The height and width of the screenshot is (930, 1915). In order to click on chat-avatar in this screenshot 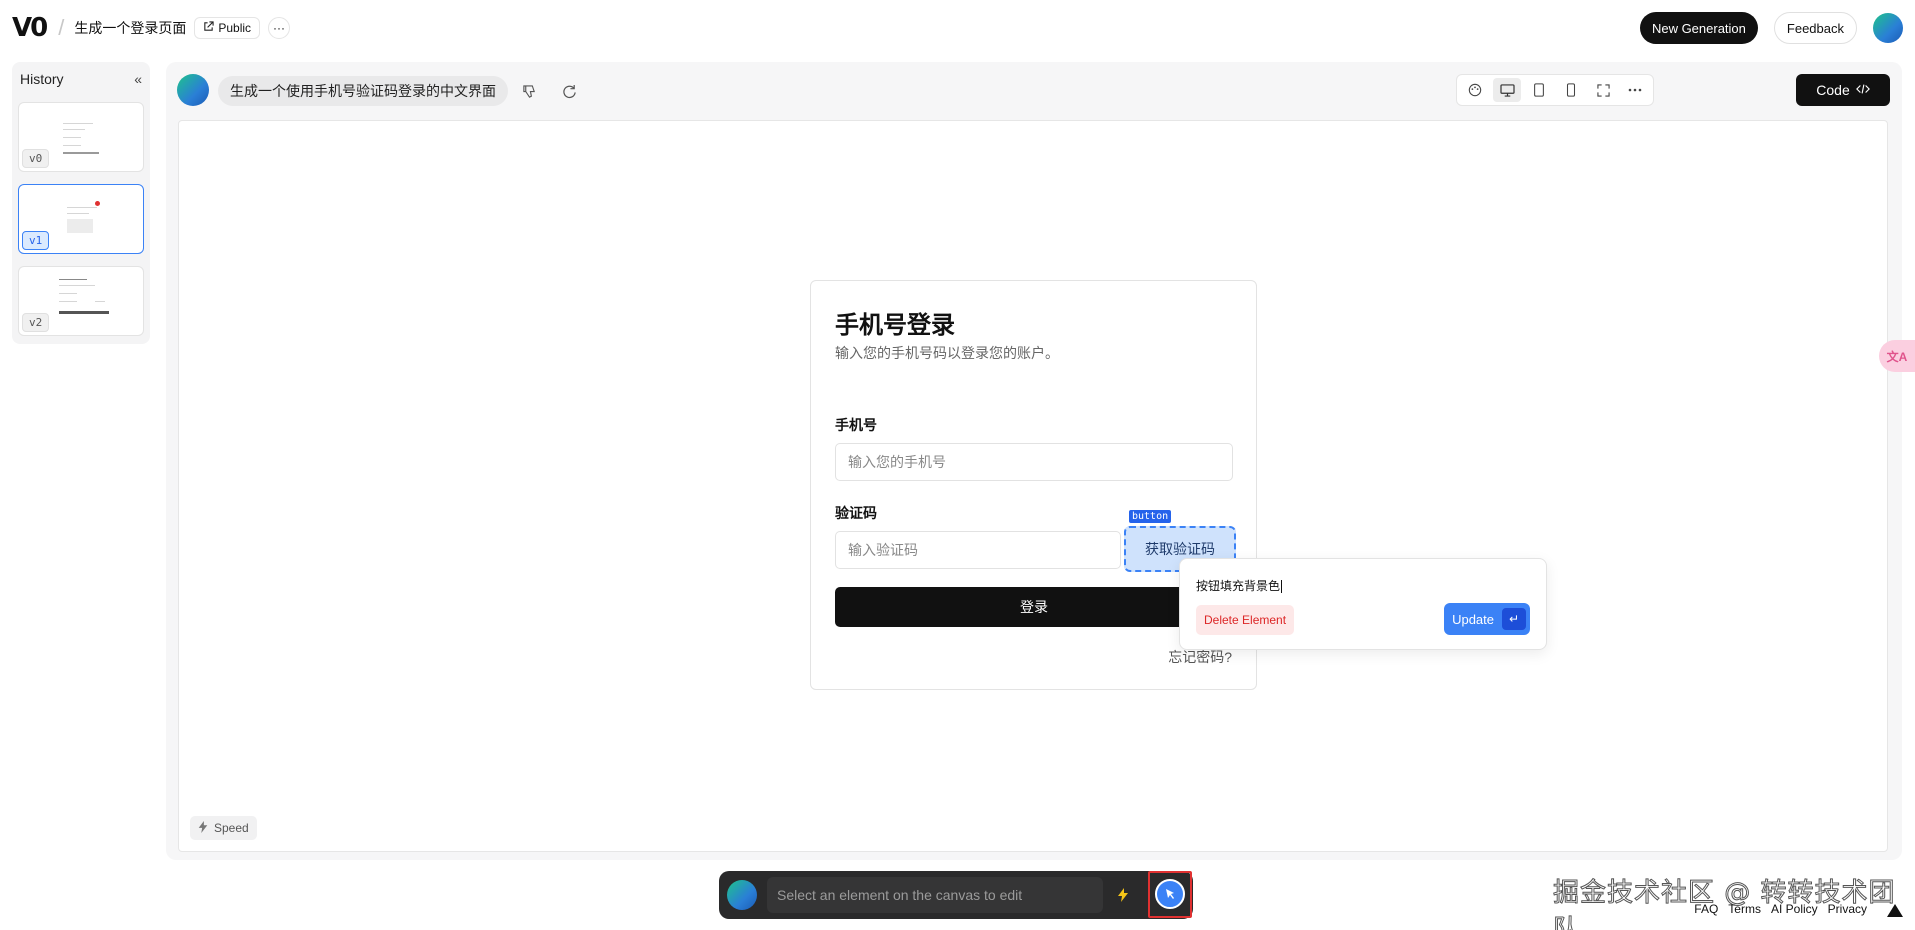, I will do `click(742, 895)`.